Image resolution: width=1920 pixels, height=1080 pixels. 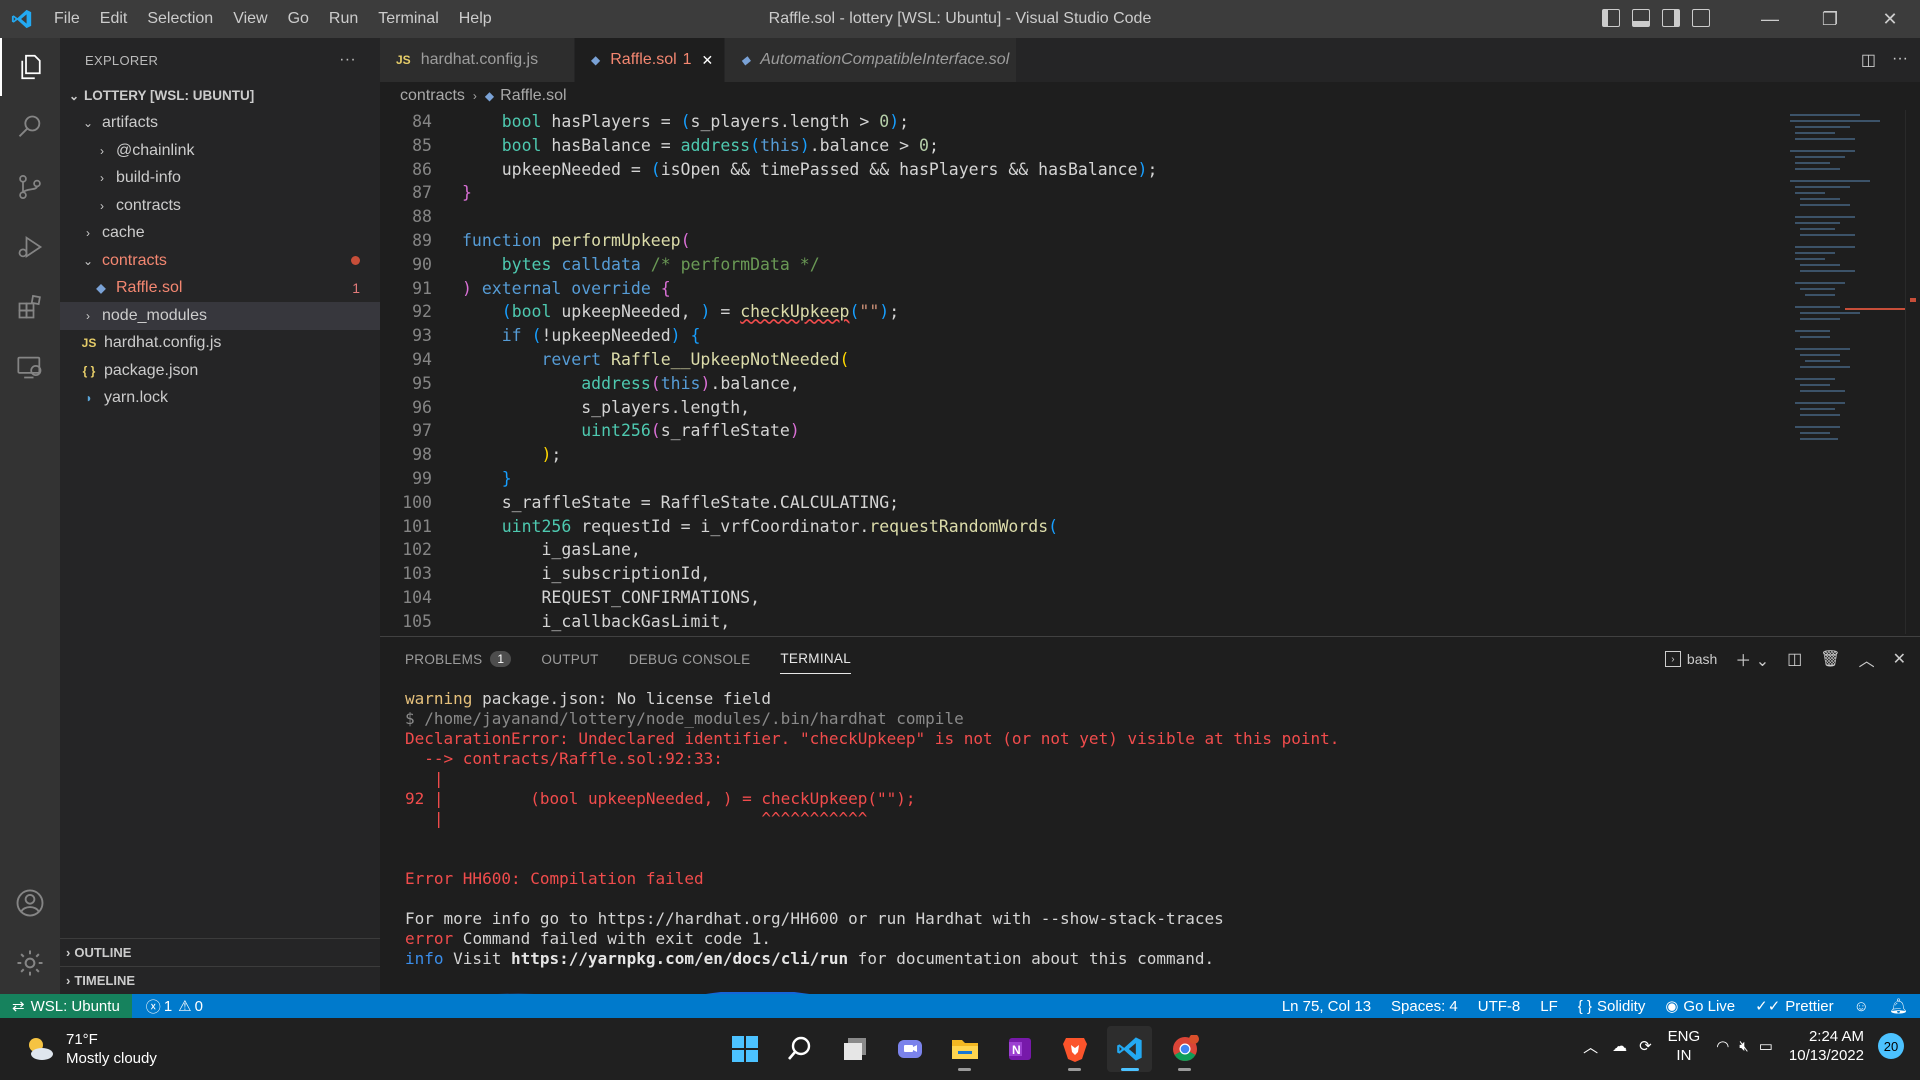 I want to click on kill-terminal-trash-icon: 🗑, so click(x=1830, y=659).